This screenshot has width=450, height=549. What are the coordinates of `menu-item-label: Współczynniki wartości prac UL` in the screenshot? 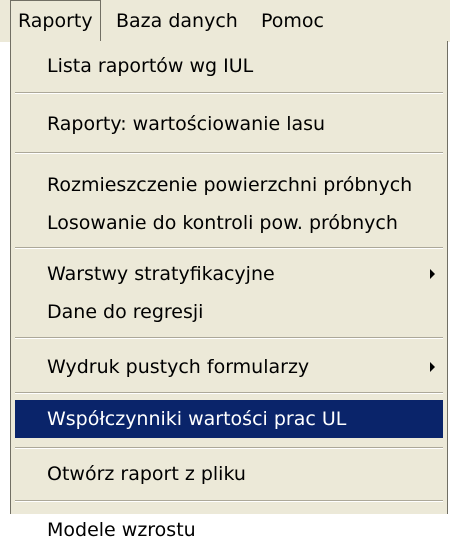 It's located at (197, 419).